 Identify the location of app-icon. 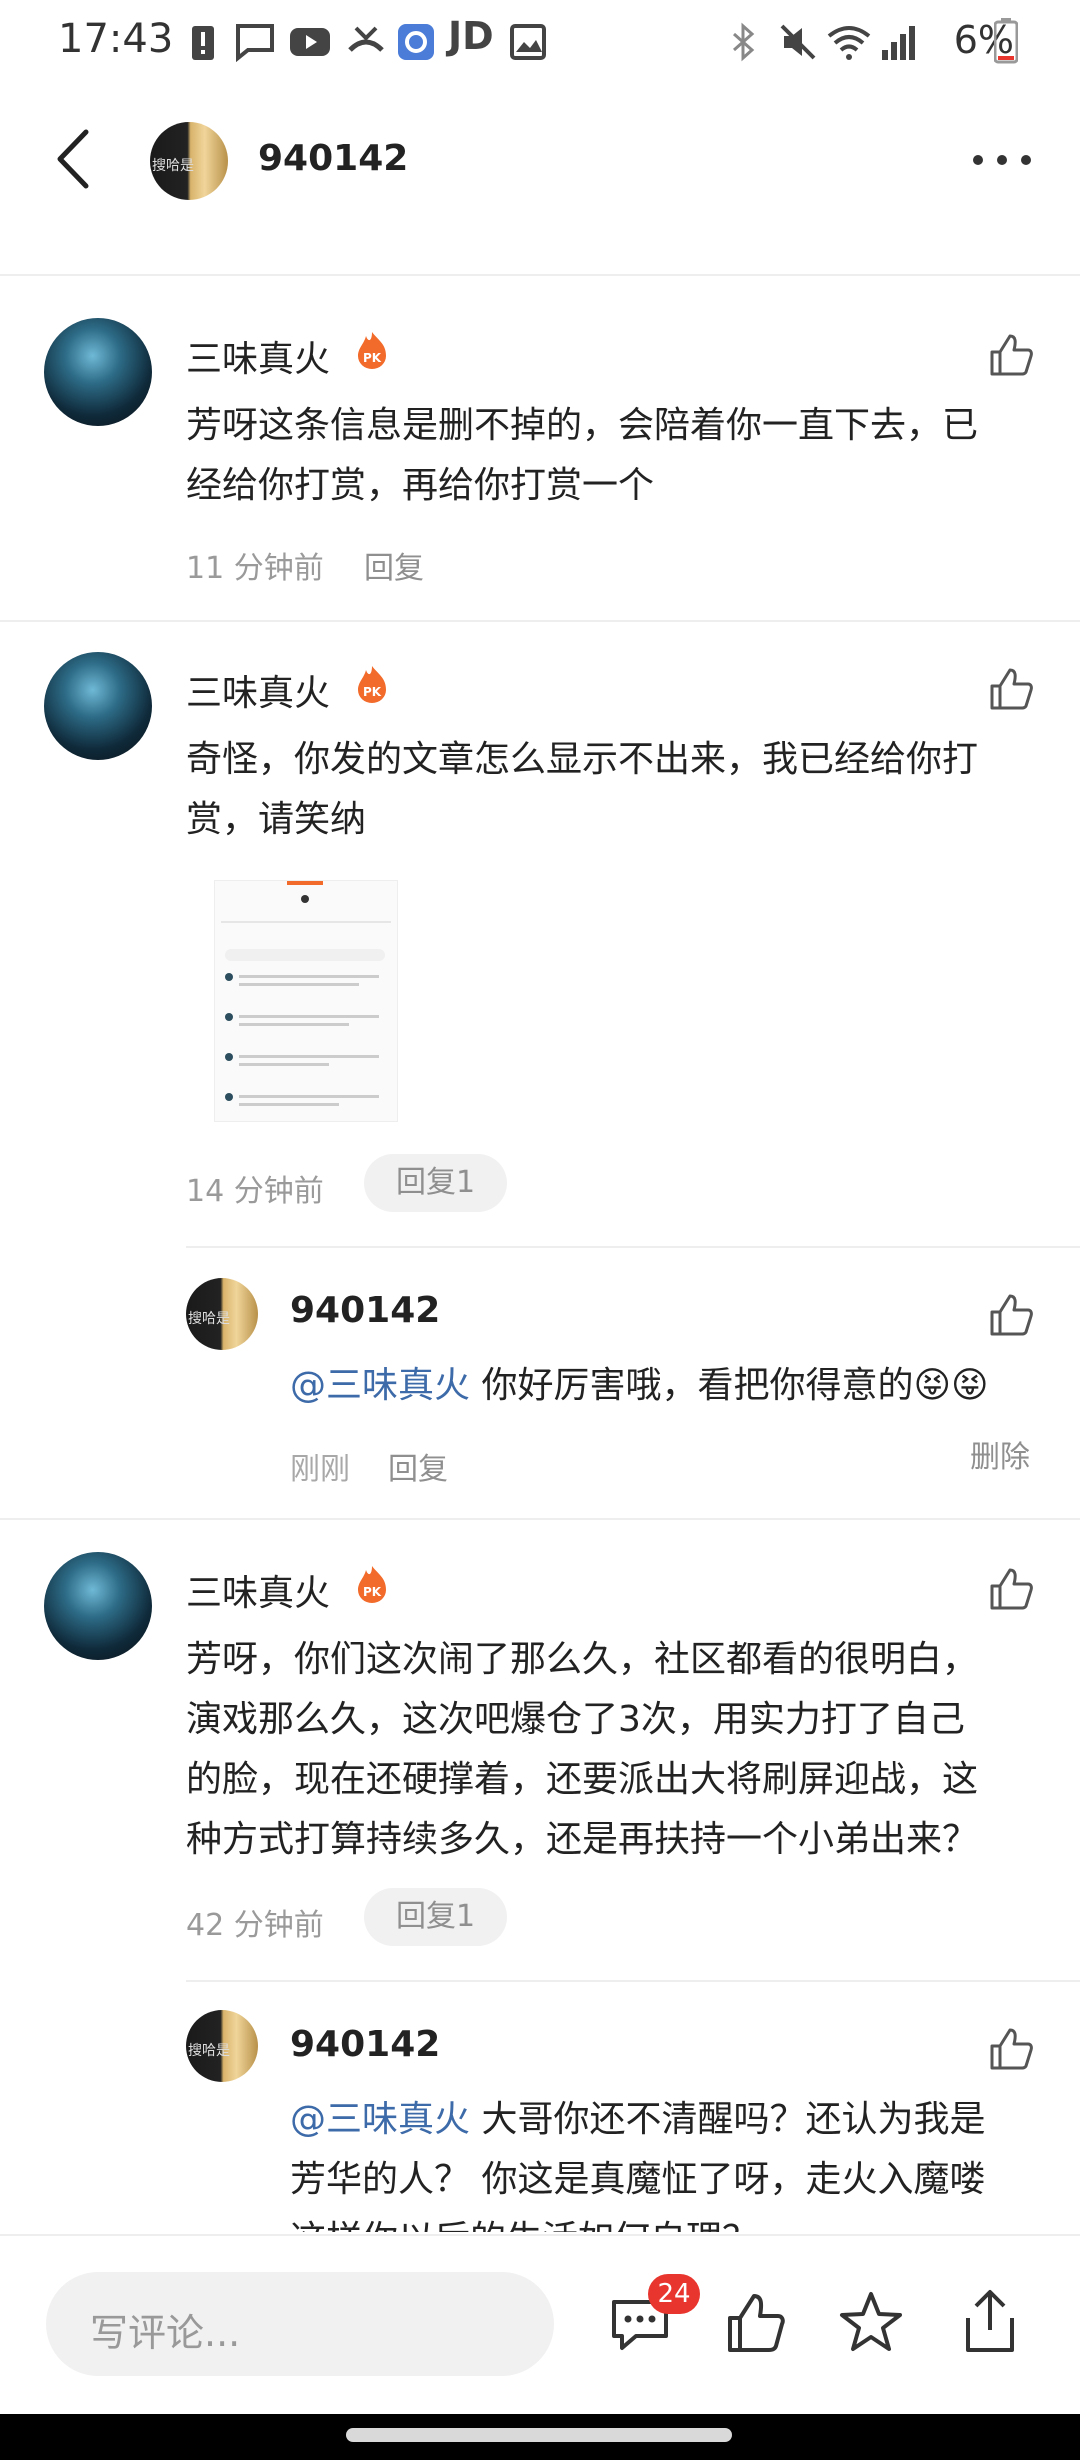
(416, 42).